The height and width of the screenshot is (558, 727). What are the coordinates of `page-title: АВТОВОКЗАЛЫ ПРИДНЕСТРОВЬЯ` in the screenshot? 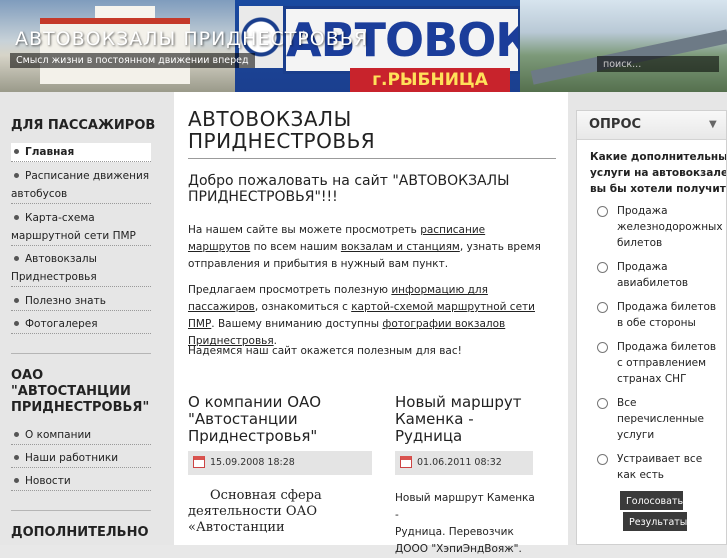 It's located at (282, 130).